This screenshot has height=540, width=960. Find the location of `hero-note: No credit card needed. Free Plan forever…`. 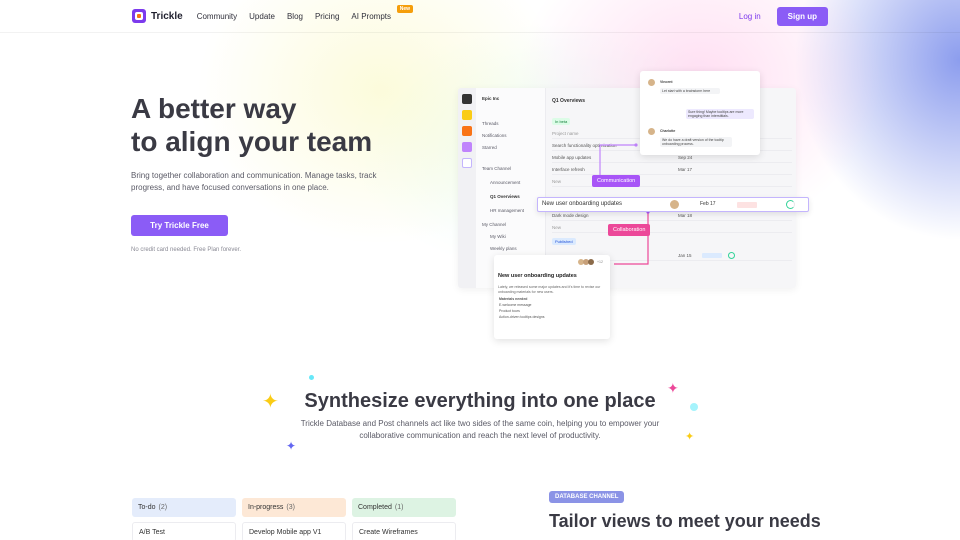

hero-note: No credit card needed. Free Plan forever… is located at coordinates (186, 250).